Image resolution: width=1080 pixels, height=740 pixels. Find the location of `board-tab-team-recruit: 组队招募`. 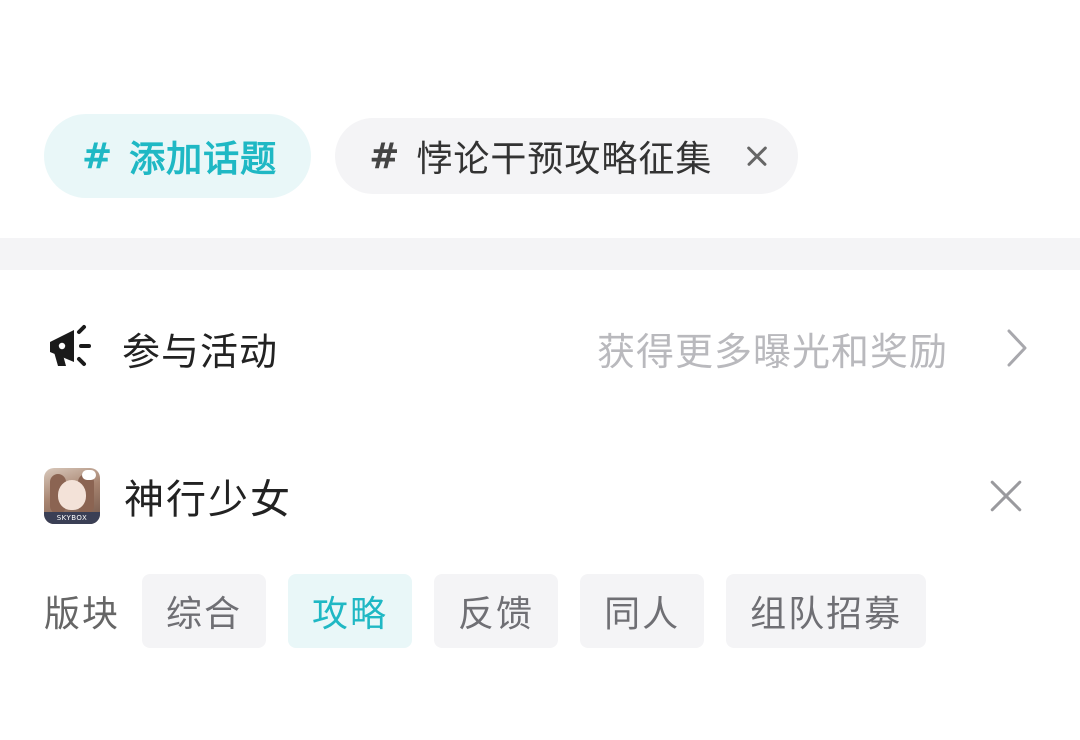

board-tab-team-recruit: 组队招募 is located at coordinates (826, 611).